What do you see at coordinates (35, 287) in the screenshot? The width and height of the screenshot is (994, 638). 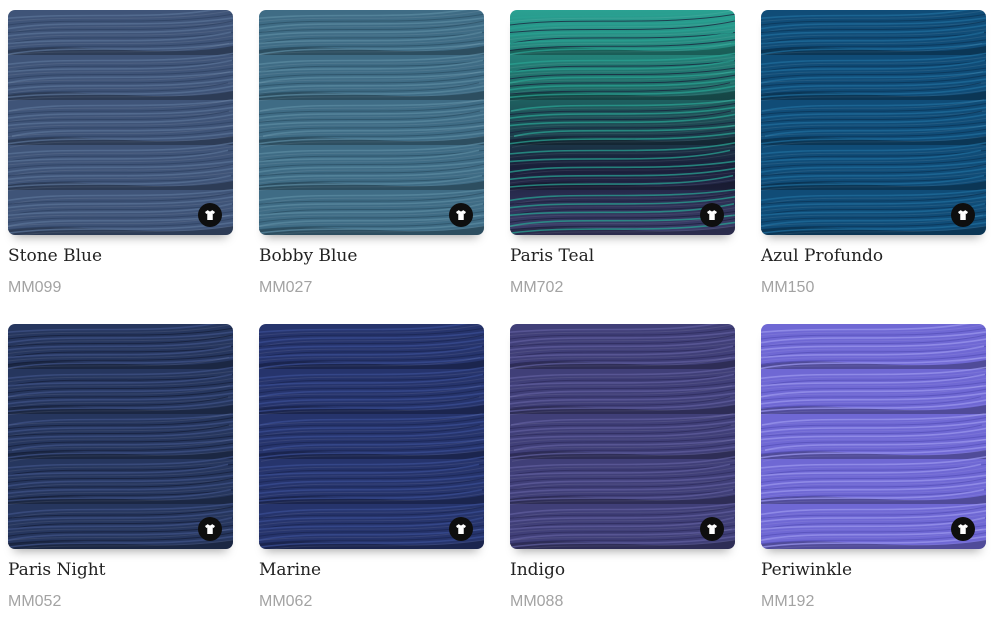 I see `color-code: MM099` at bounding box center [35, 287].